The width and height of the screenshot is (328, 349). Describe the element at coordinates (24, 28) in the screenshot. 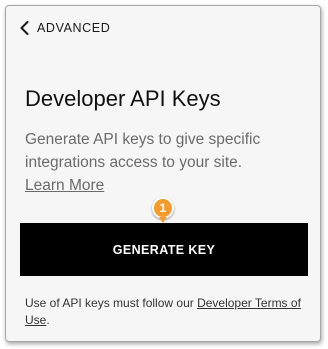

I see `chevron-left-icon` at that location.